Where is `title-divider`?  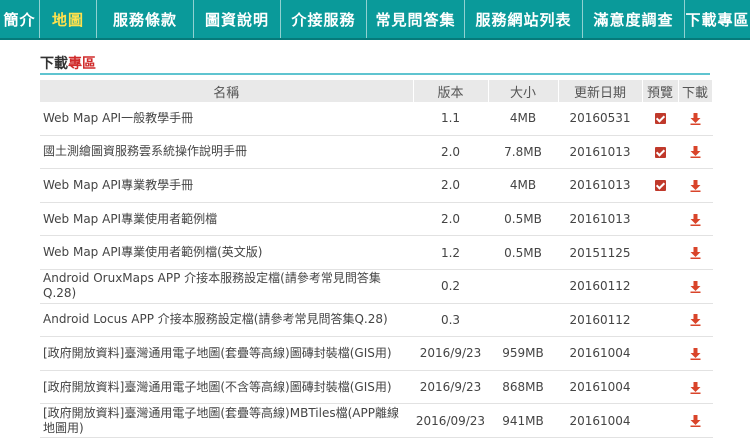 title-divider is located at coordinates (375, 74).